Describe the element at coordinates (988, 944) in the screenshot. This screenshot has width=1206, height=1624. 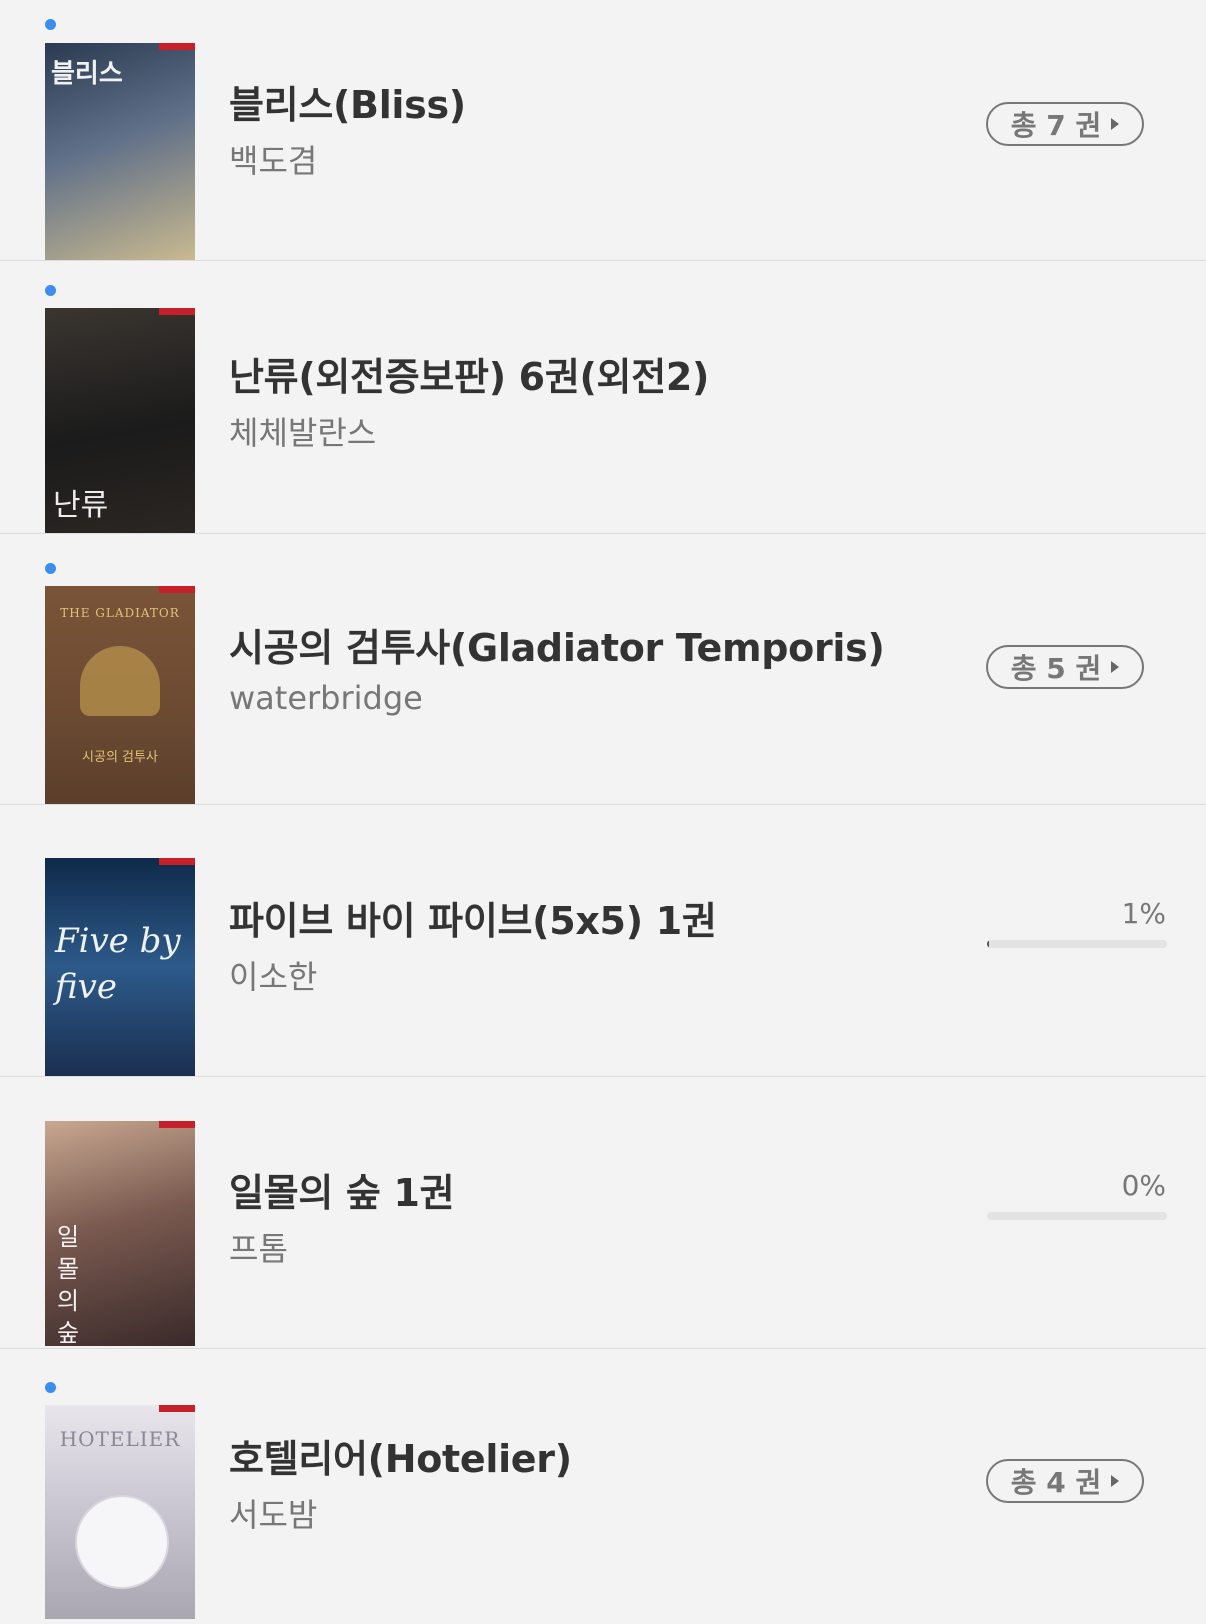
I see `reading-progress-fill` at that location.